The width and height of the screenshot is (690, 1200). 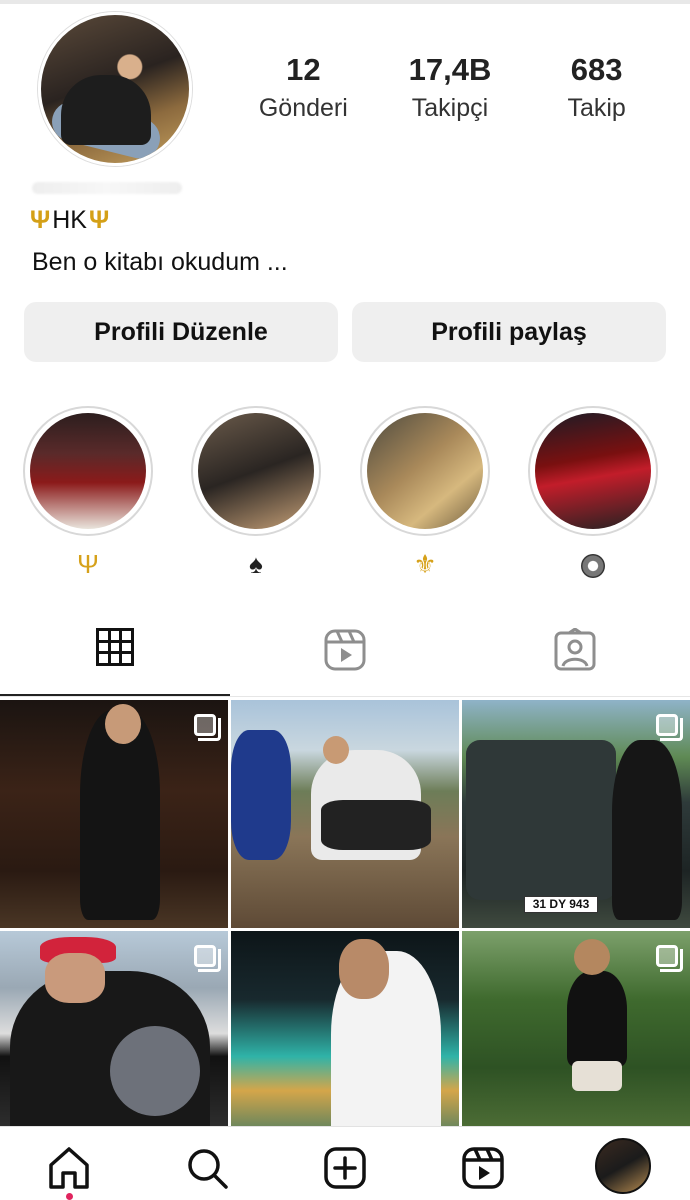 What do you see at coordinates (303, 87) in the screenshot?
I see `stat-posts: 12 Gönderi` at bounding box center [303, 87].